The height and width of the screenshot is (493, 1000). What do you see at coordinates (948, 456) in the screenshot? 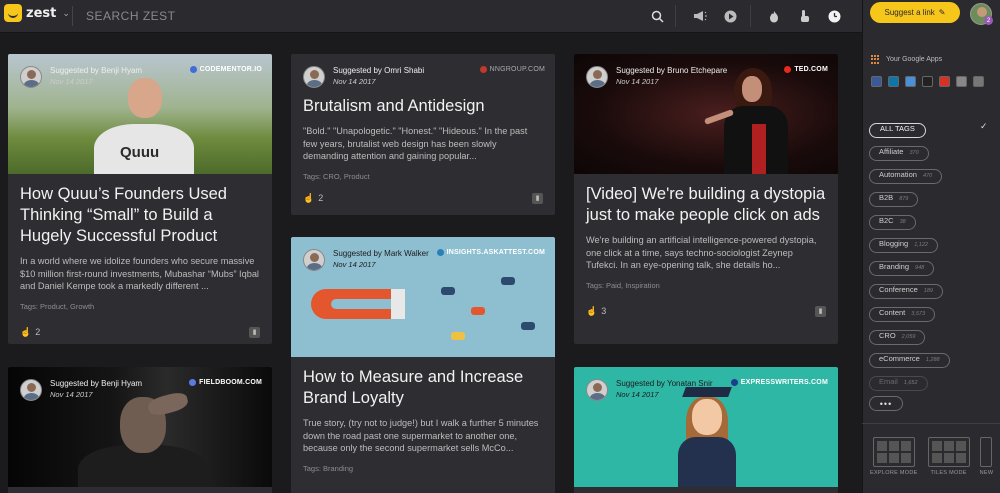
I see `tiles-mode-button: TILES MODE` at bounding box center [948, 456].